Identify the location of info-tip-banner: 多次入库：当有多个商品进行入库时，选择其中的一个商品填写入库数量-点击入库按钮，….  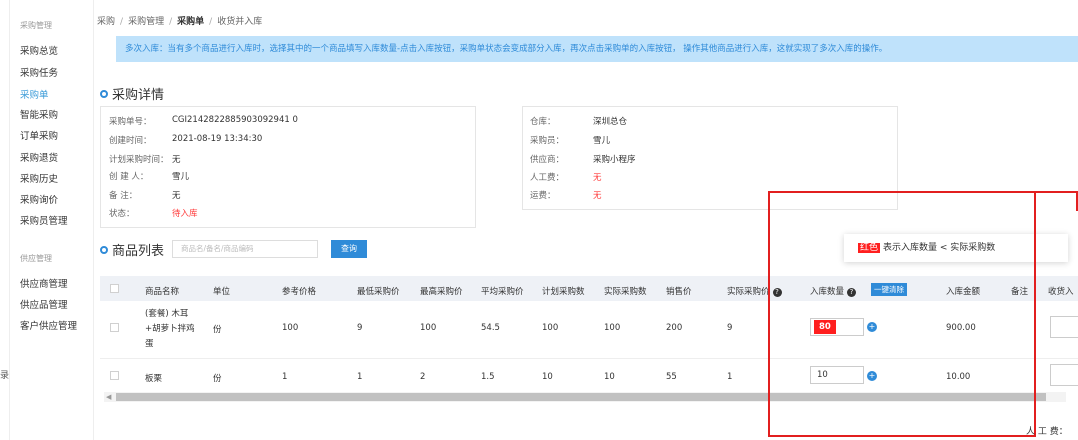
(597, 49).